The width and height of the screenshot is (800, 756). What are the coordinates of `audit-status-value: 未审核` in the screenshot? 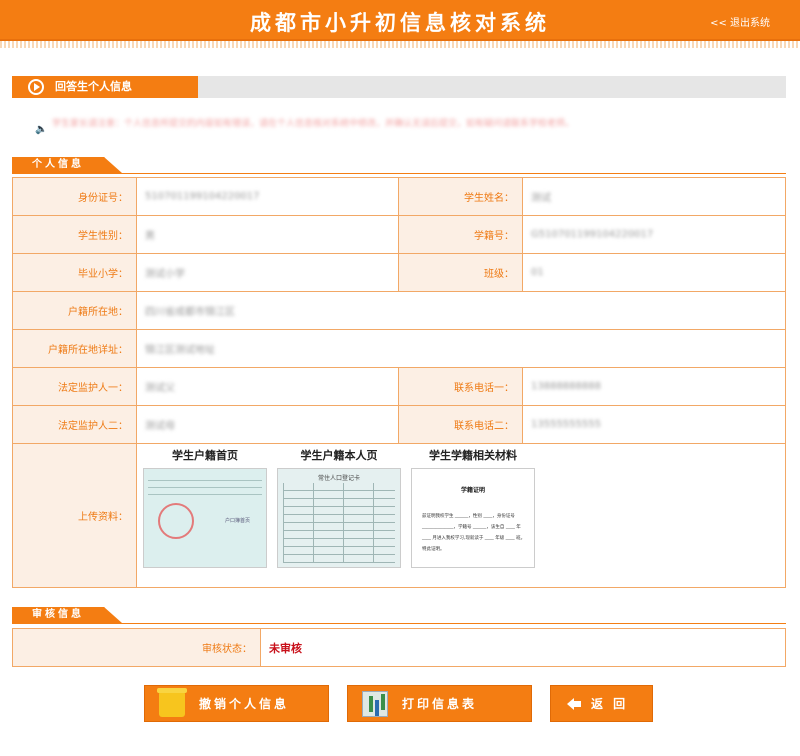 It's located at (523, 647).